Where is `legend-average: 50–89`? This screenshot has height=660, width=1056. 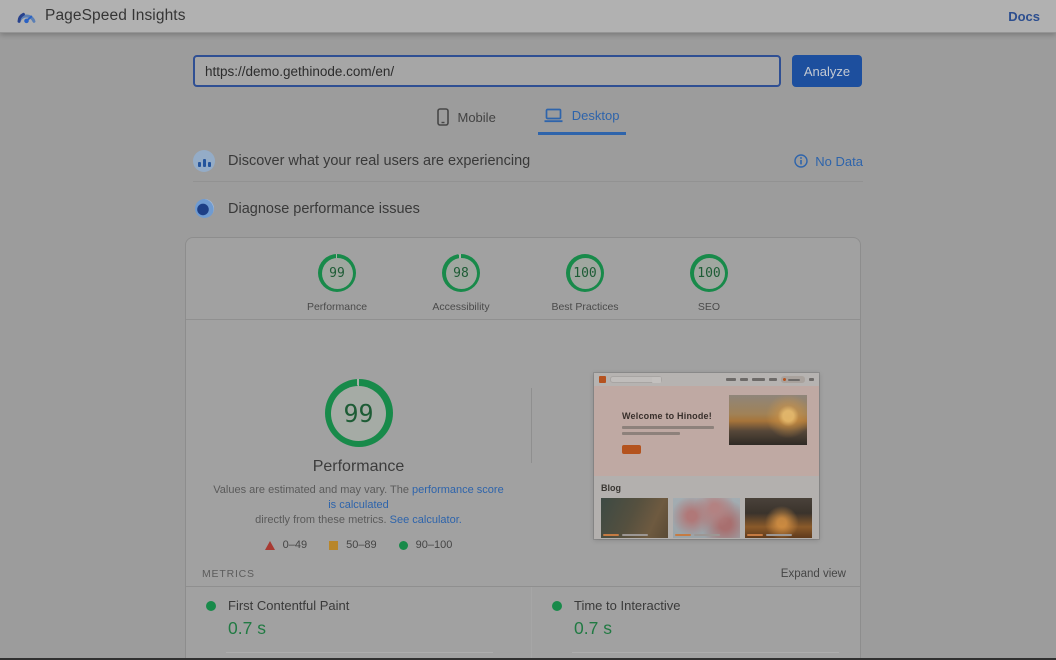
legend-average: 50–89 is located at coordinates (353, 545).